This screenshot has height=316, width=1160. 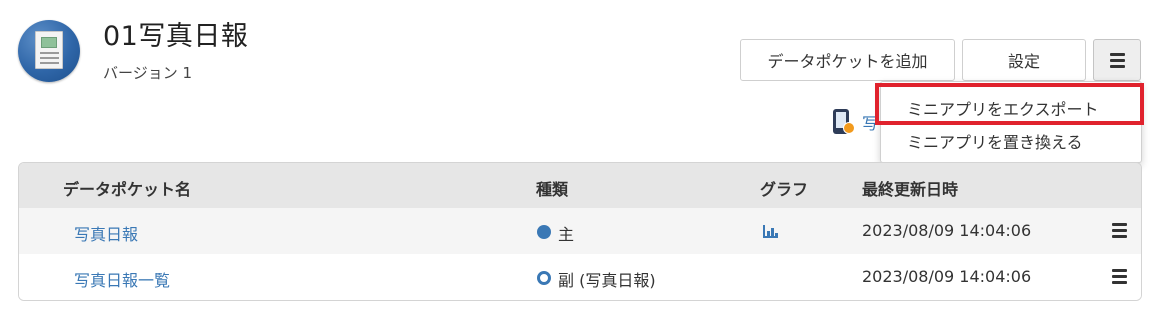 I want to click on type-main-marker-icon, so click(x=544, y=232).